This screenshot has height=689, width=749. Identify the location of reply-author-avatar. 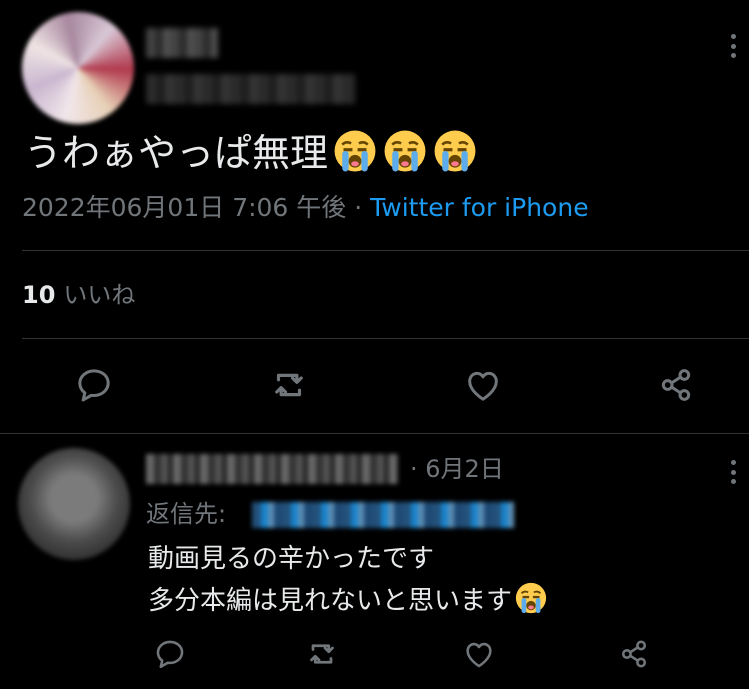
(74, 504).